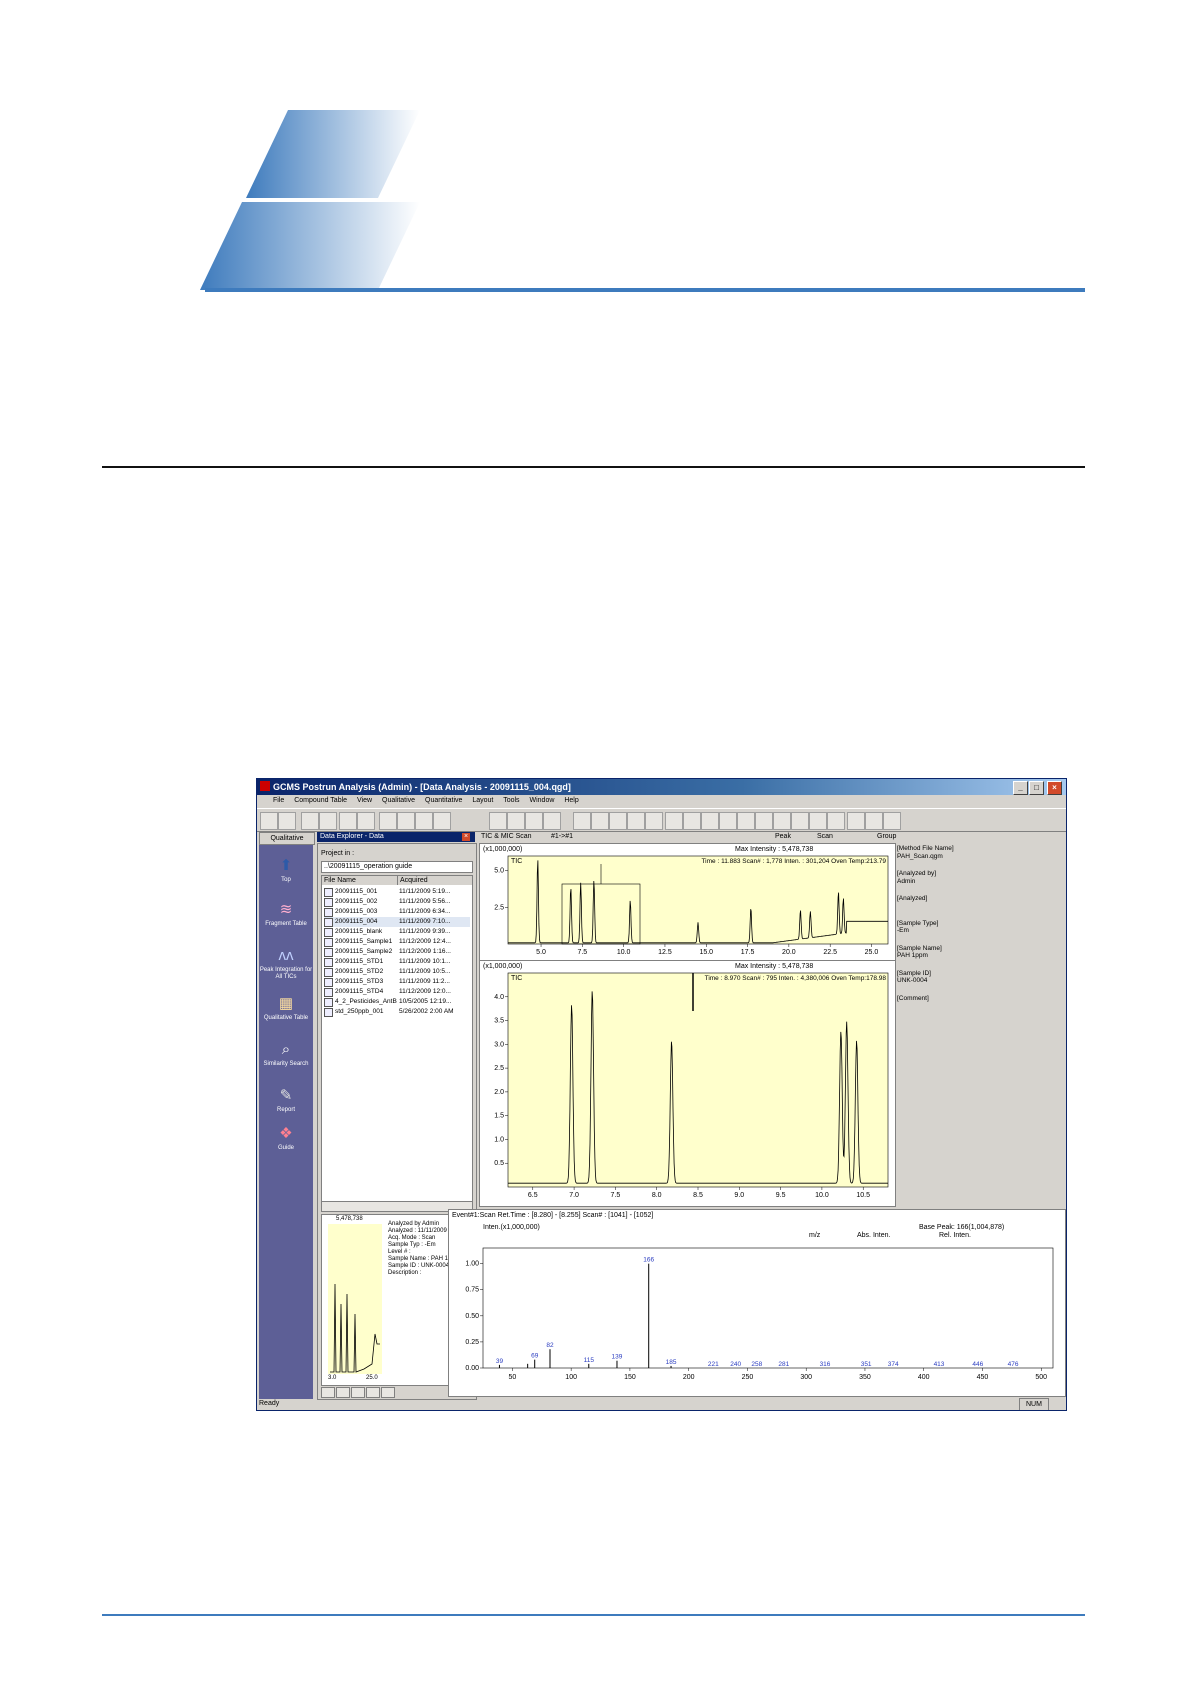 The image size is (1190, 1684). I want to click on sidebar-item-qualitative-table: ▦ Qualitative Table, so click(286, 1008).